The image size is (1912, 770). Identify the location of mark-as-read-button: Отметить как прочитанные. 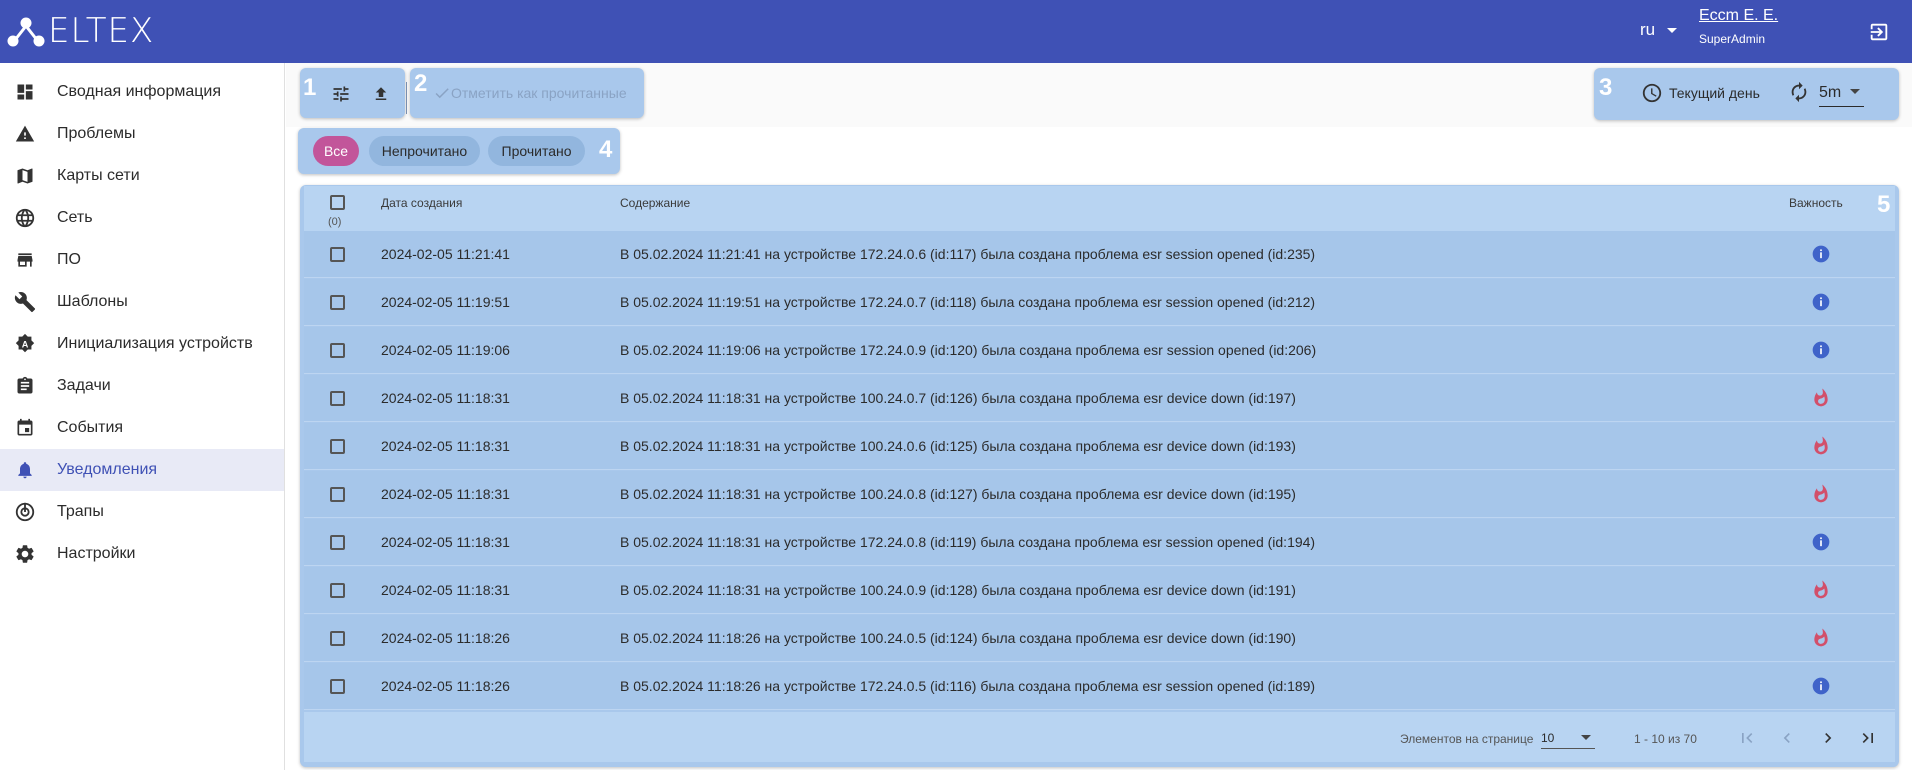
(530, 93).